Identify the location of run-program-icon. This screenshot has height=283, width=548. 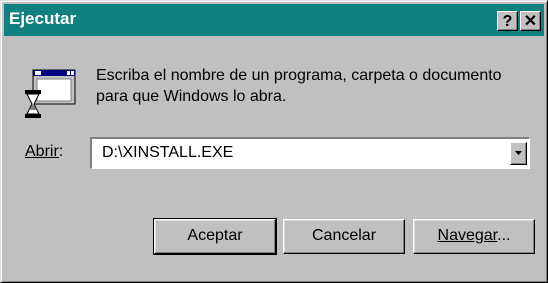
(50, 93).